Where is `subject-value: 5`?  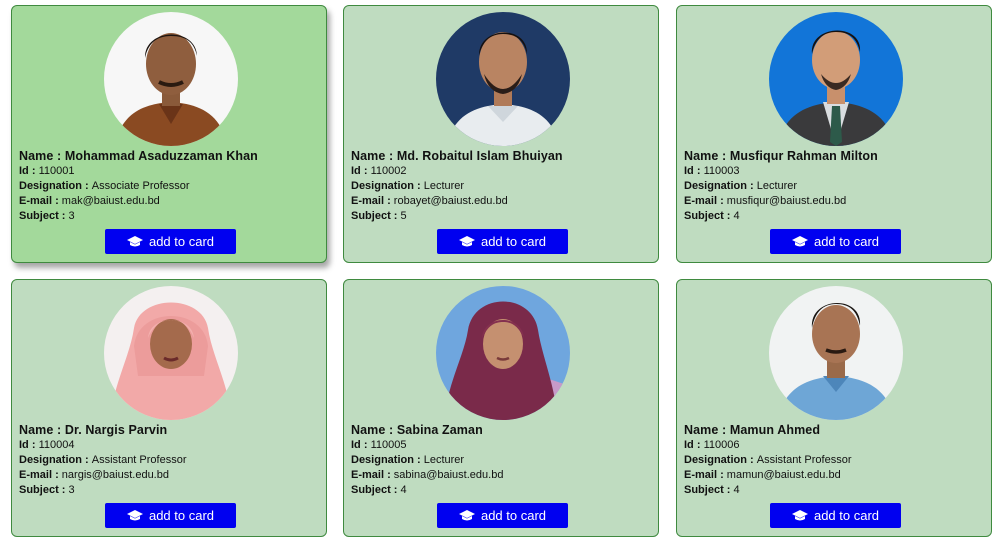 subject-value: 5 is located at coordinates (403, 216).